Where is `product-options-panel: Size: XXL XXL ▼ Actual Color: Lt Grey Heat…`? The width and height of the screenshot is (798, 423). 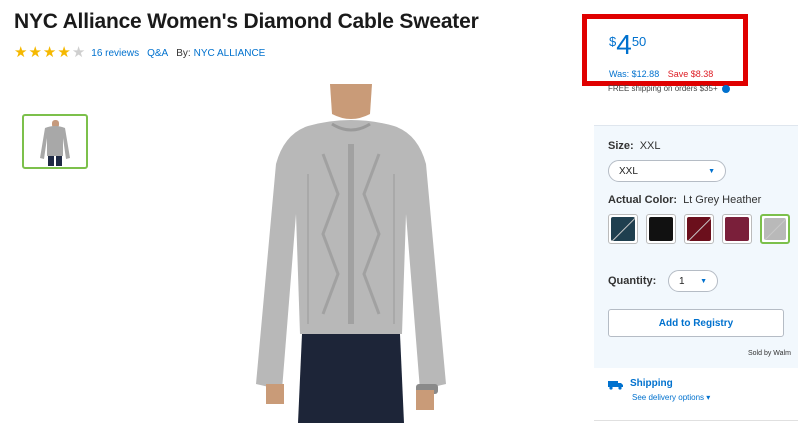
product-options-panel: Size: XXL XXL ▼ Actual Color: Lt Grey Heat… is located at coordinates (696, 246).